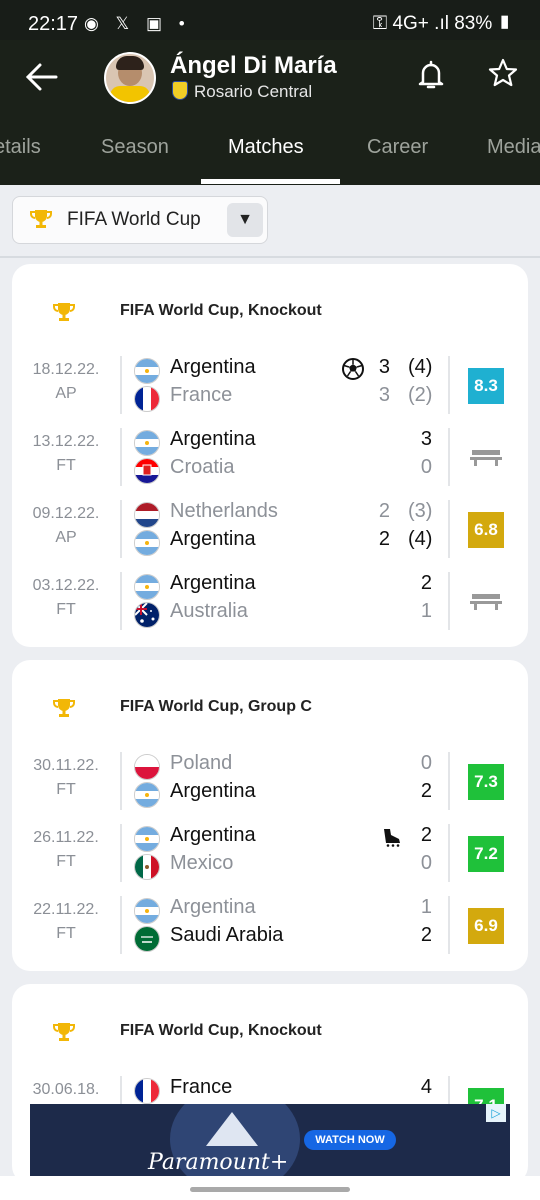 The height and width of the screenshot is (1200, 540). Describe the element at coordinates (66, 922) in the screenshot. I see `match-date: 22.11.22. FT` at that location.